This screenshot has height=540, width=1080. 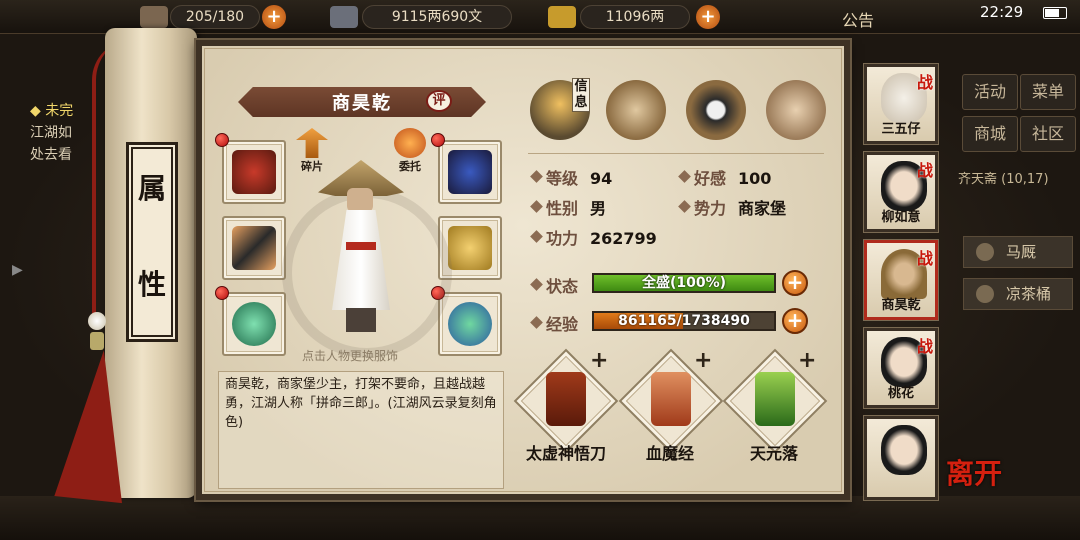 I want to click on activity-button: 活动, so click(x=990, y=92).